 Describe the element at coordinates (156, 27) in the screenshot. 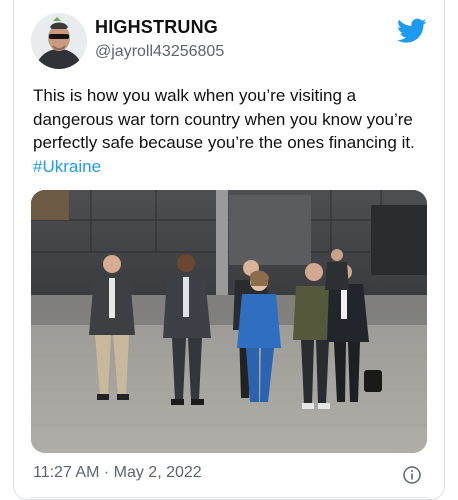

I see `display-name: HIGHSTRUNG` at that location.